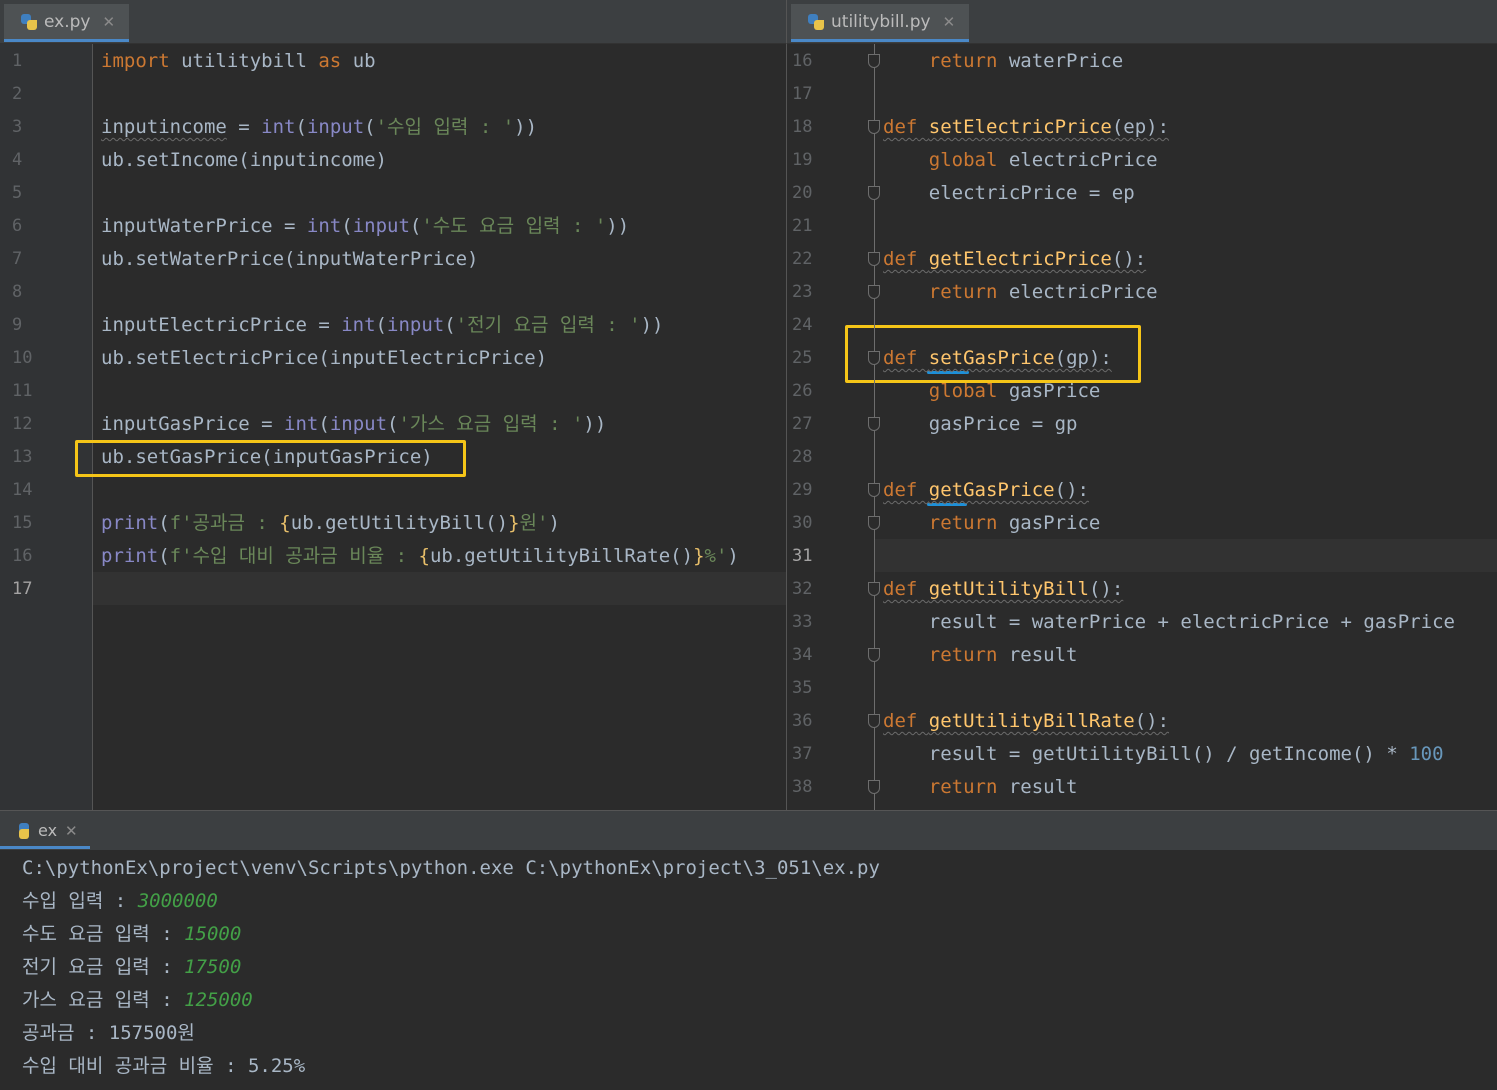 The width and height of the screenshot is (1497, 1090). What do you see at coordinates (330, 523) in the screenshot?
I see `code-text: print(f'공과금 : {ub.getUtilityBill()}원')` at bounding box center [330, 523].